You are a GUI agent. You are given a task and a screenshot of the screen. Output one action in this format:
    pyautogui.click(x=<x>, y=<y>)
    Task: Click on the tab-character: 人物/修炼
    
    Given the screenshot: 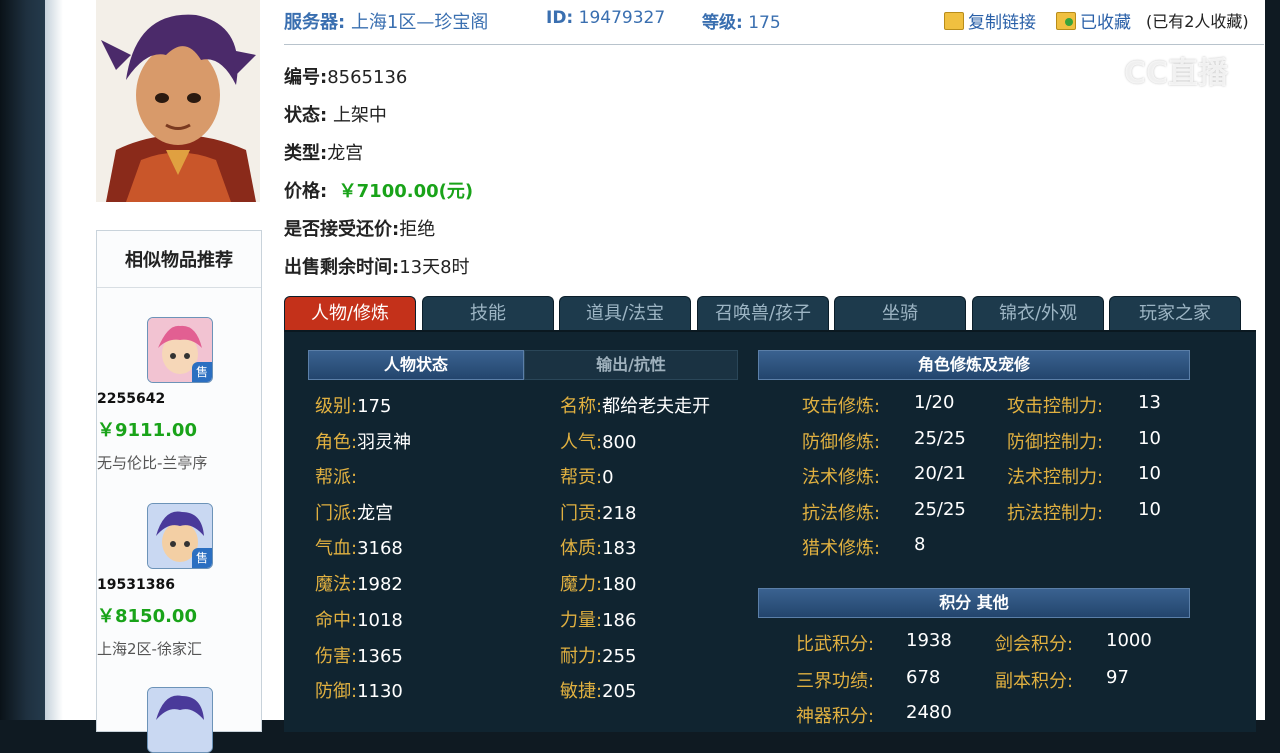 What is the action you would take?
    pyautogui.click(x=350, y=313)
    